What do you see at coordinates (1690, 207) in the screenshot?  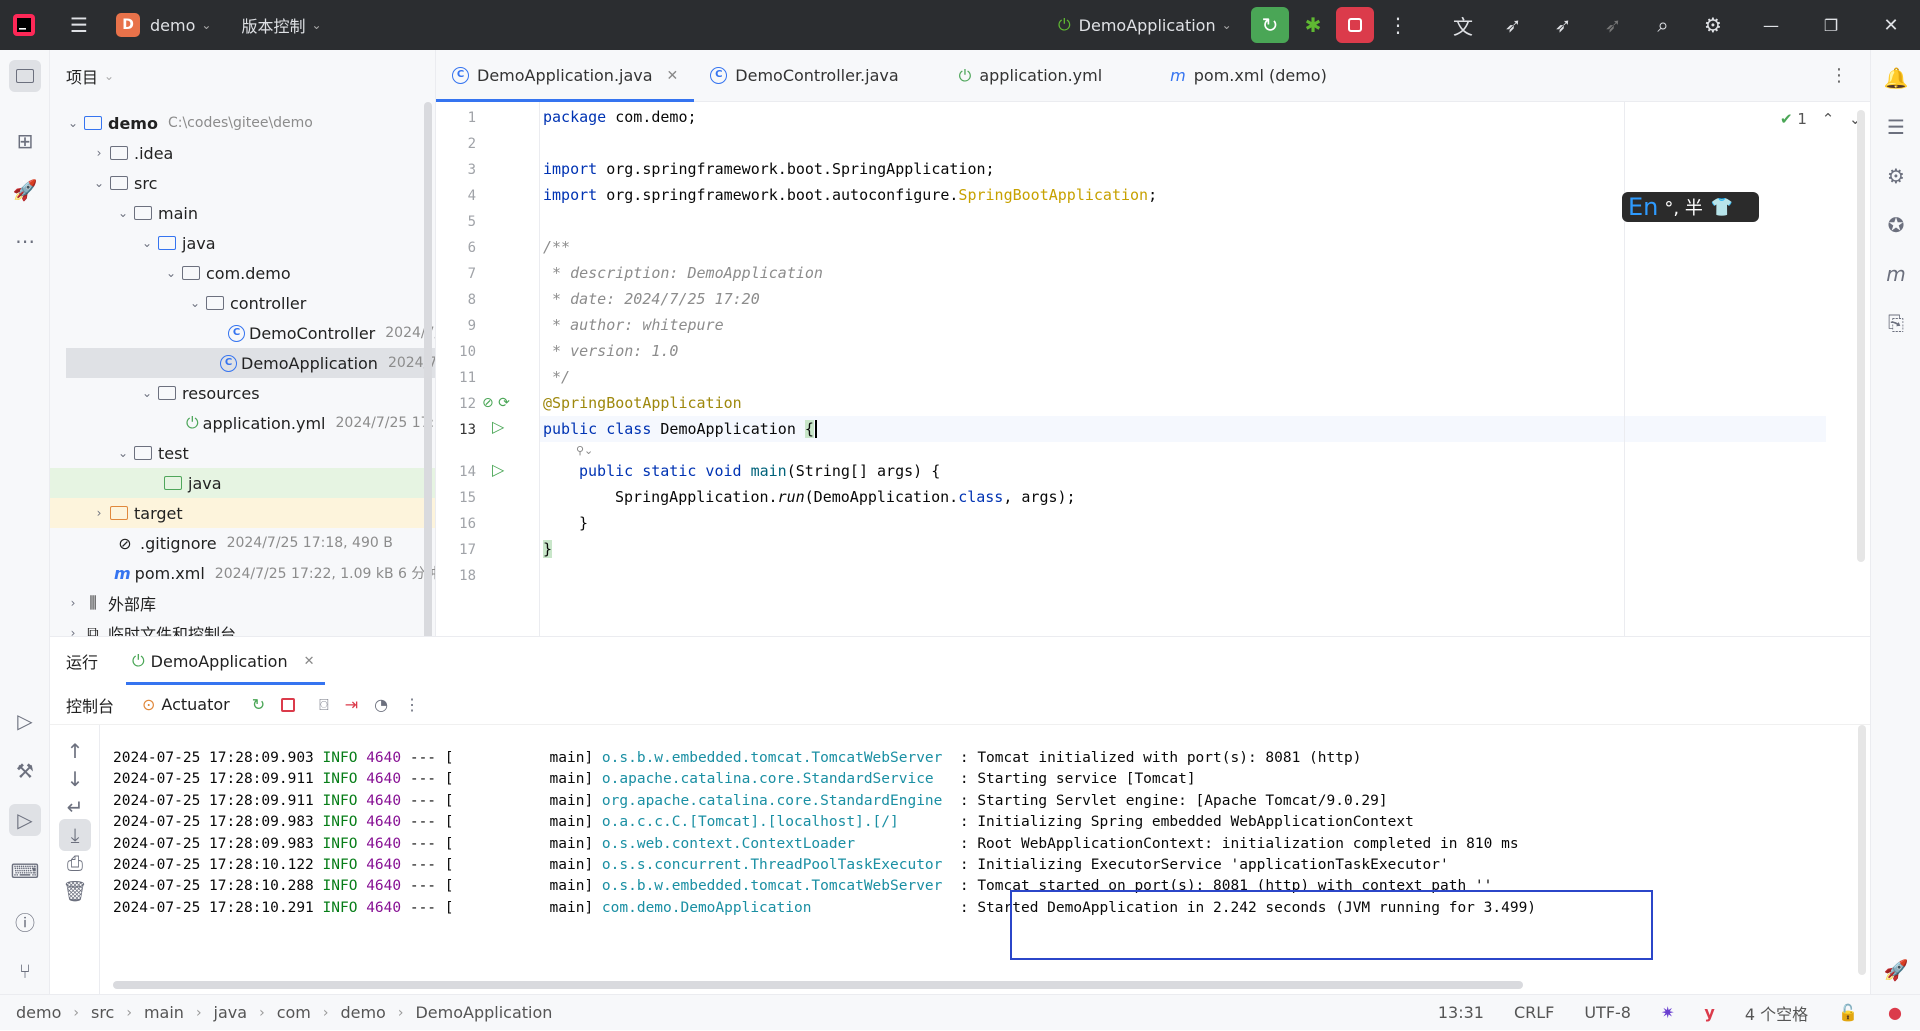 I see `ime-status-bar: En °, 半 👕` at bounding box center [1690, 207].